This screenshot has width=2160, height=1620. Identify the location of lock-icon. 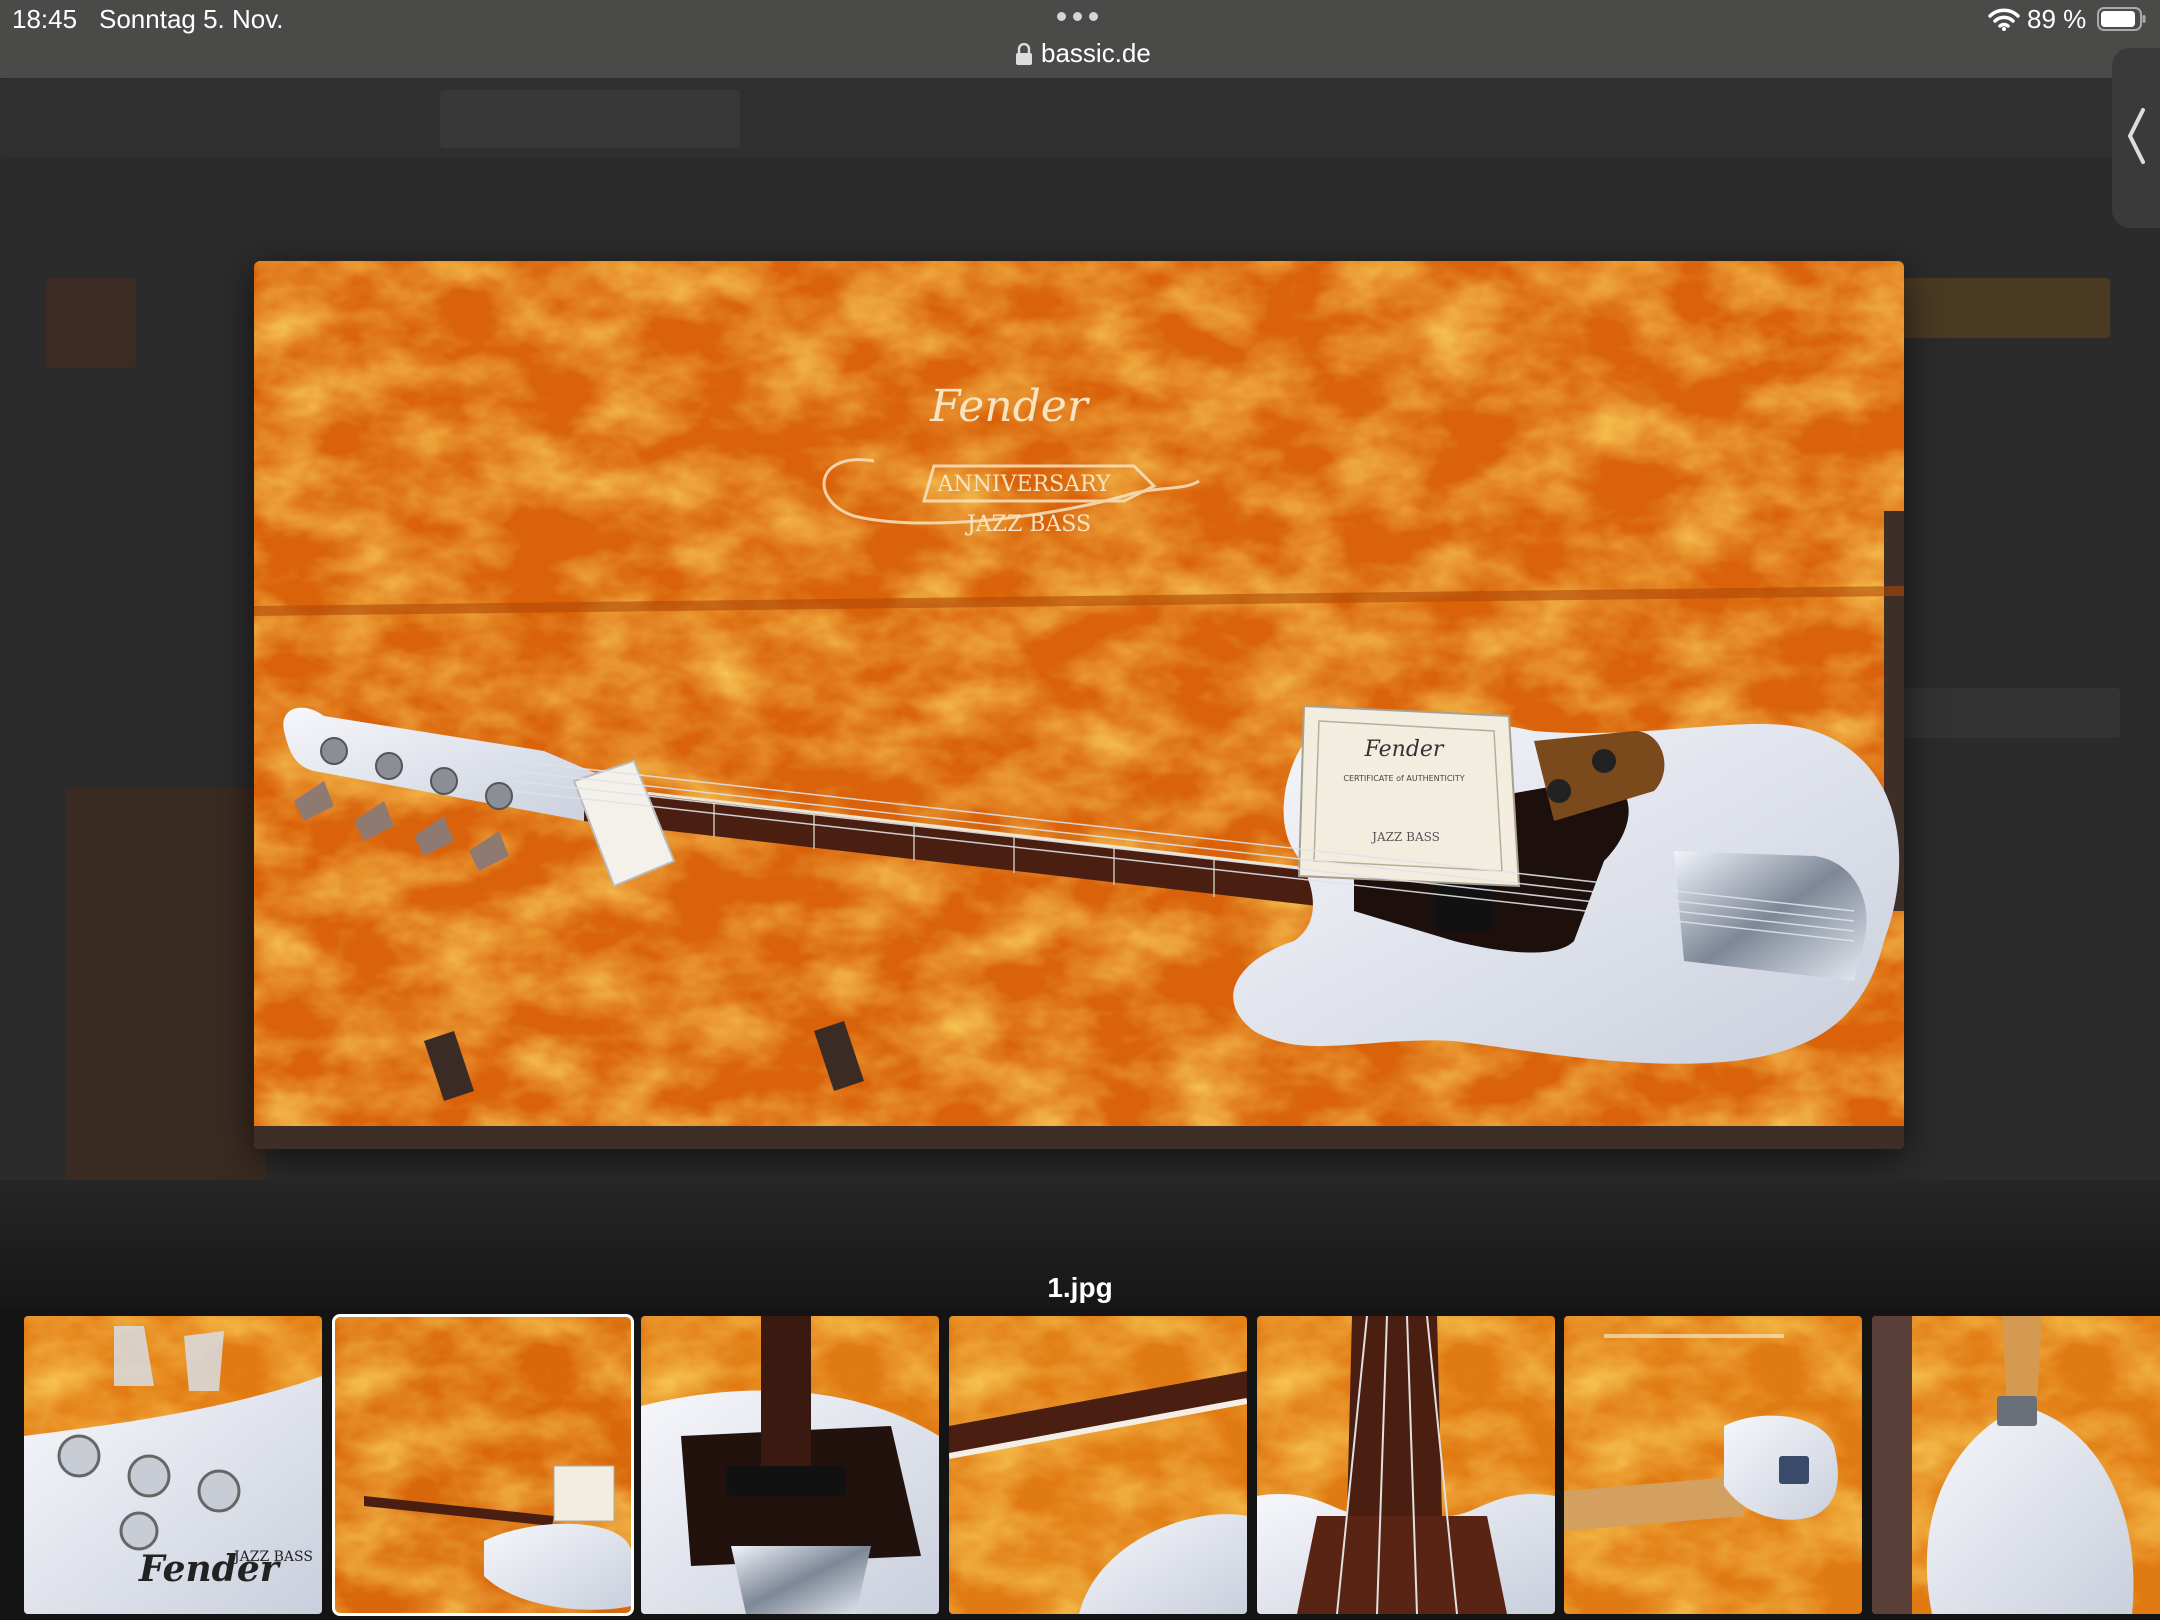
(1024, 53).